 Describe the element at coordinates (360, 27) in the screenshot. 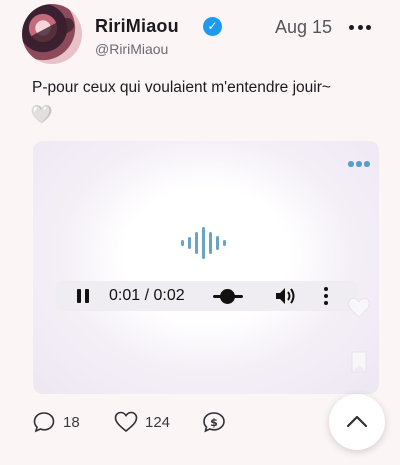

I see `more-options-icon` at that location.